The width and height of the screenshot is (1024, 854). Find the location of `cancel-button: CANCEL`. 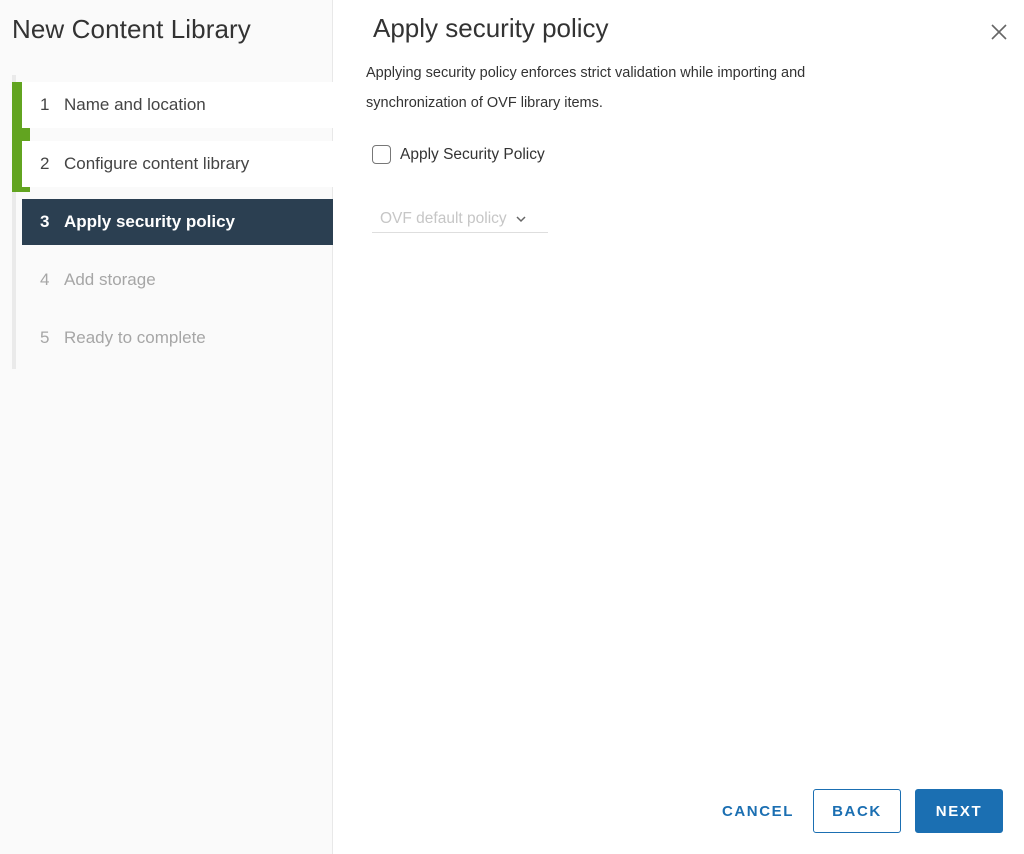

cancel-button: CANCEL is located at coordinates (758, 811).